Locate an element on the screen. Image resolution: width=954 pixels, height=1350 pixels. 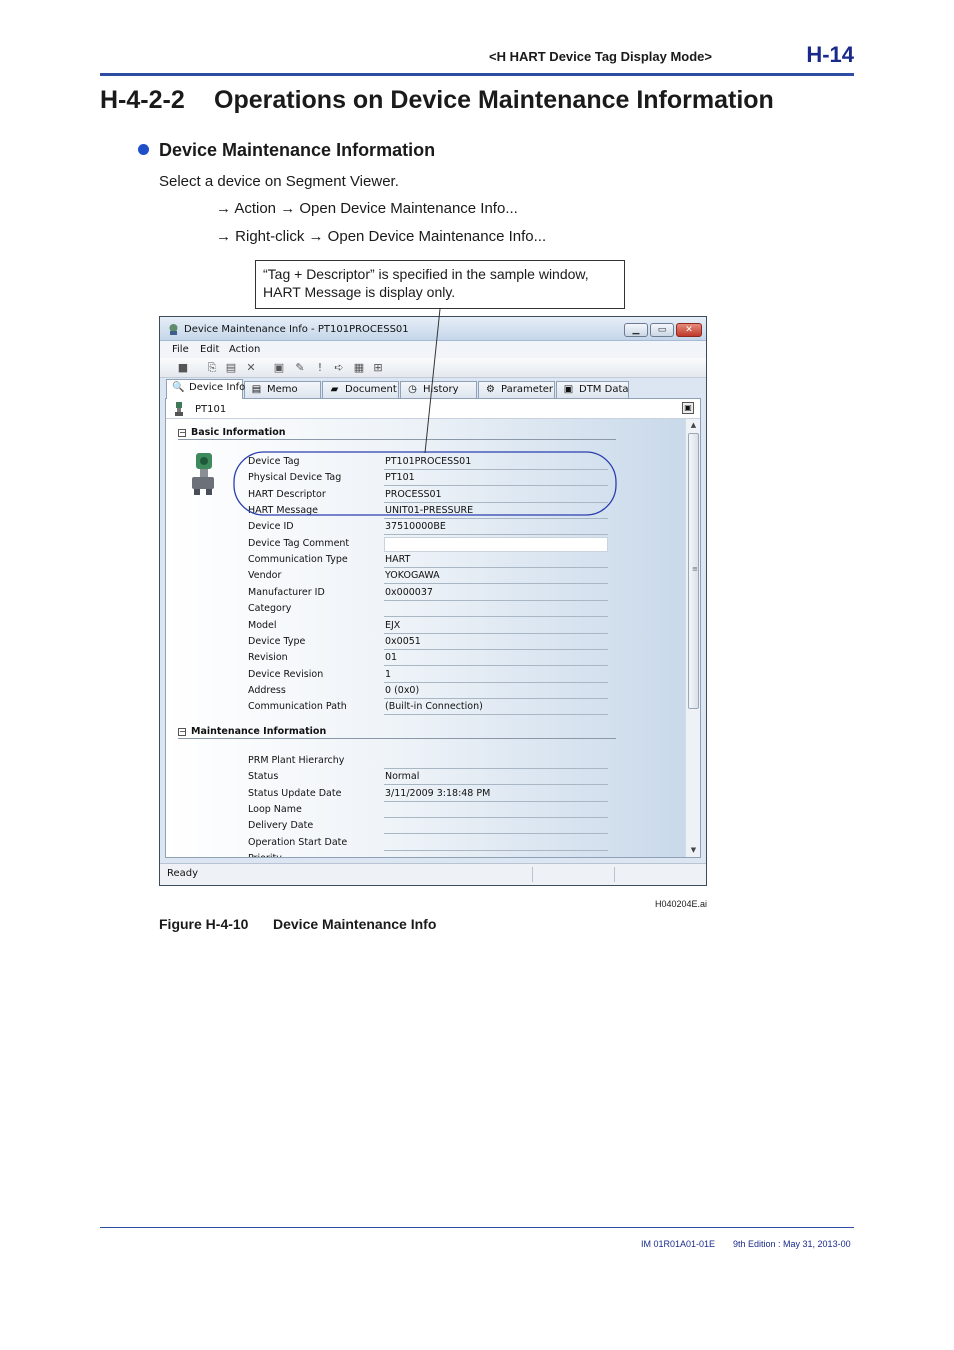
property-label: Priority is located at coordinates (265, 855).